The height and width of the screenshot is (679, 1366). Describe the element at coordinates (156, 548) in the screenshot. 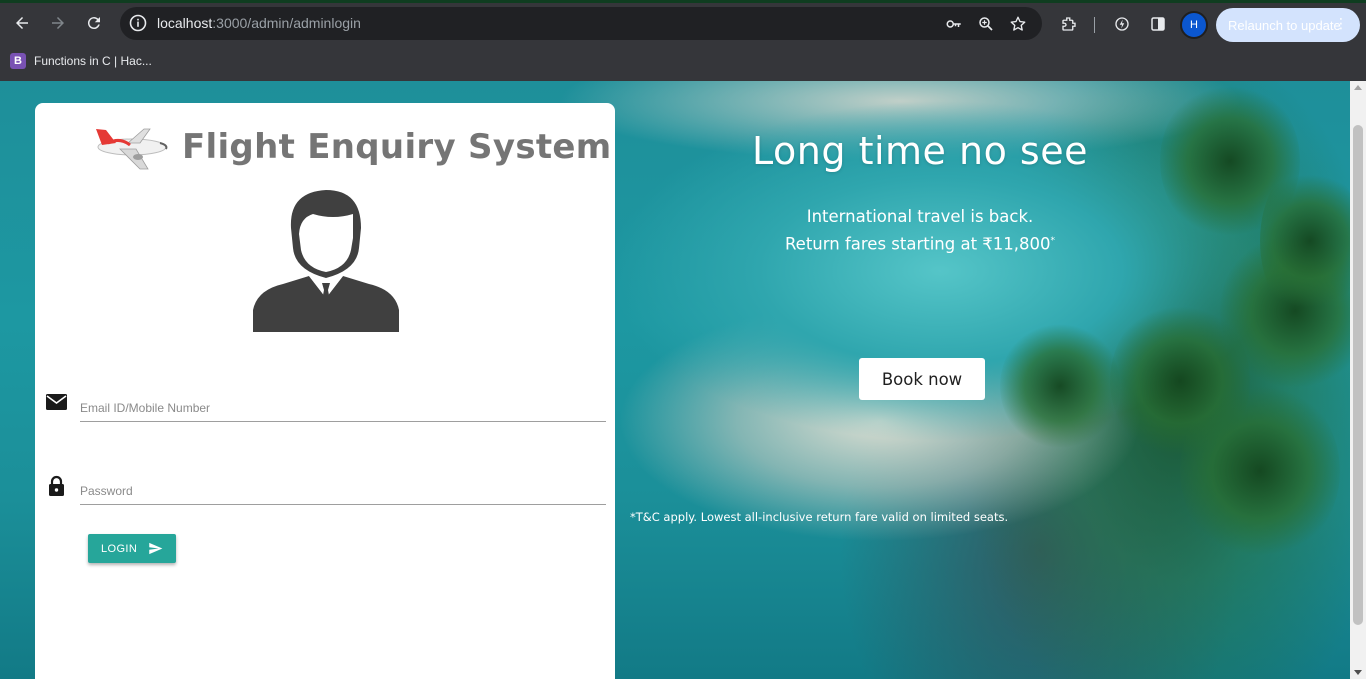

I see `send-icon` at that location.